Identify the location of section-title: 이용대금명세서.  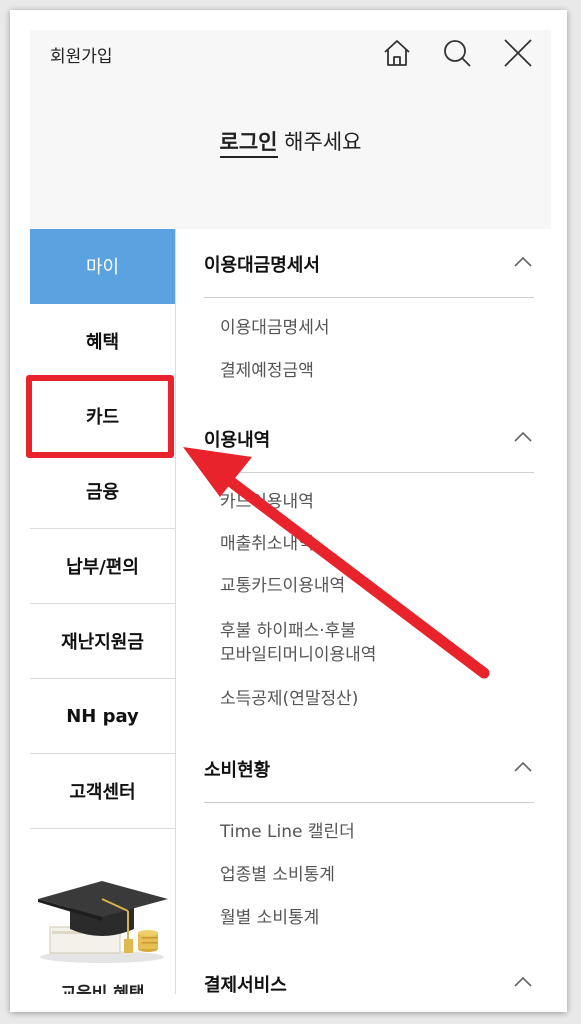
(262, 265).